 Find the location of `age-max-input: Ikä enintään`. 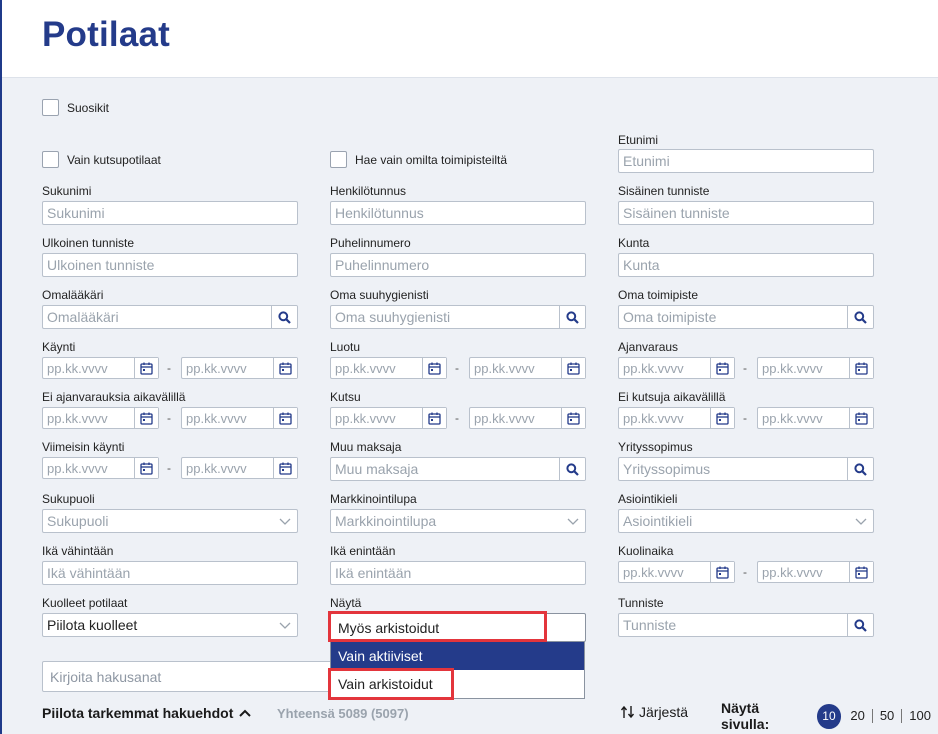

age-max-input: Ikä enintään is located at coordinates (458, 573).